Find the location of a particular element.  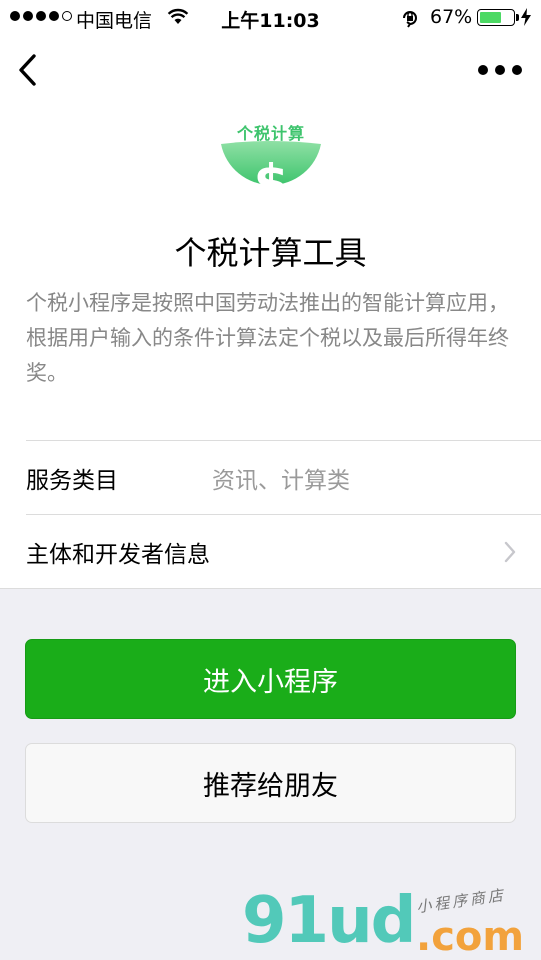

more-options-button is located at coordinates (500, 70).